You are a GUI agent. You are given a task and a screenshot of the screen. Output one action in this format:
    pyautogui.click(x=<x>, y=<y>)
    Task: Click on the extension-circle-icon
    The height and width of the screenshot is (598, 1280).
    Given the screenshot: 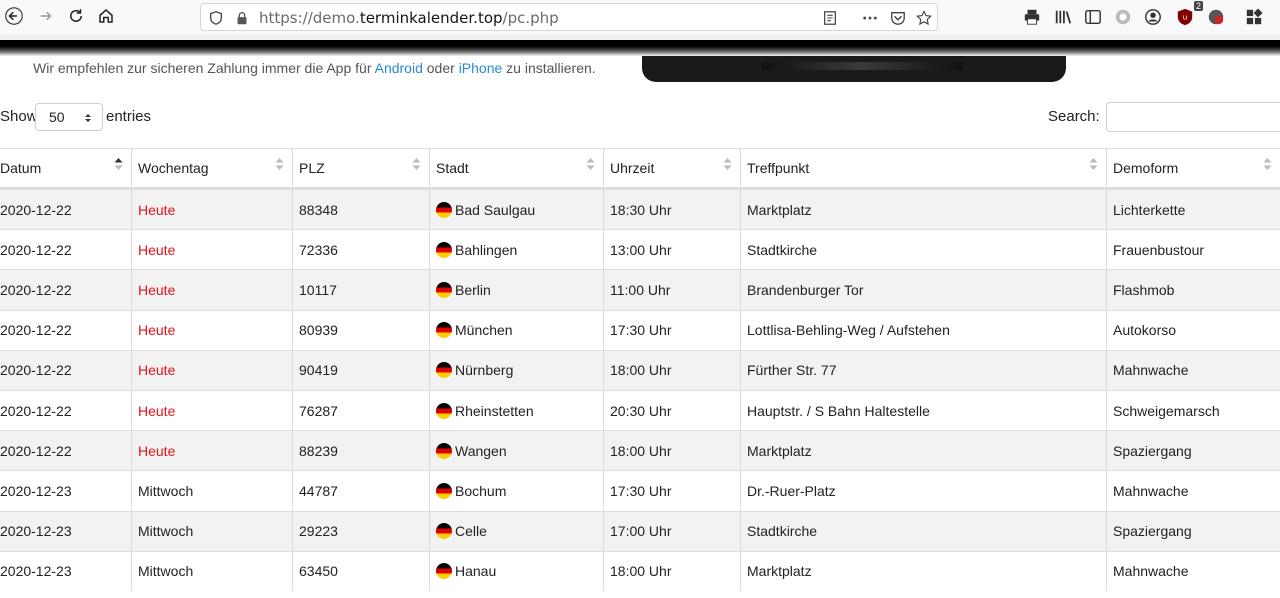 What is the action you would take?
    pyautogui.click(x=1123, y=17)
    